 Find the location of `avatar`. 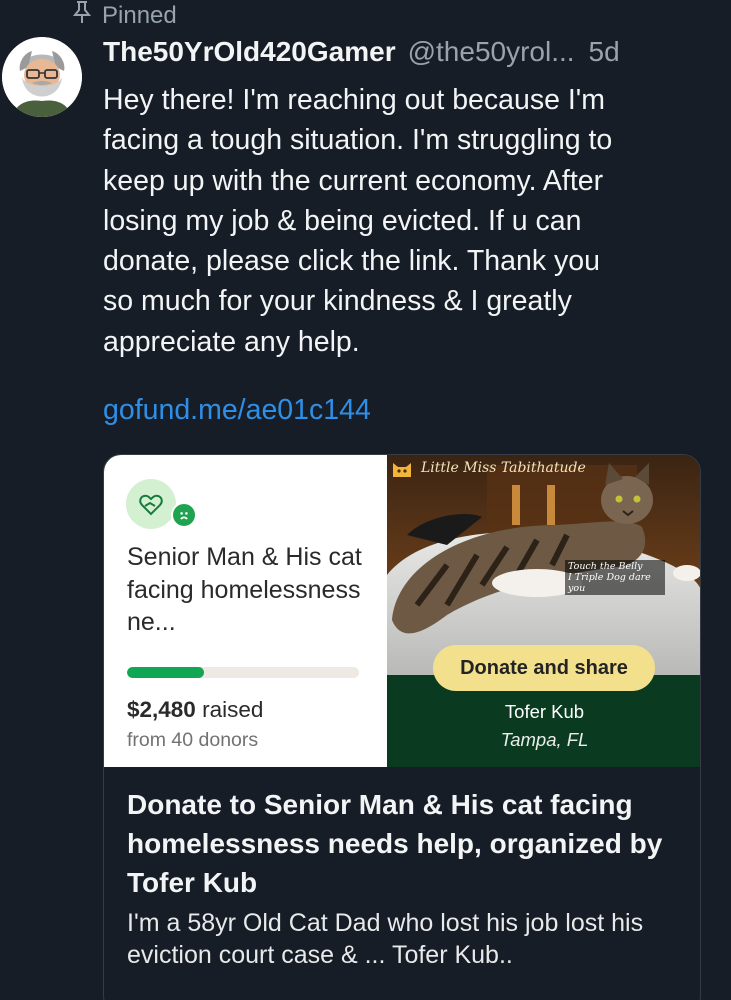

avatar is located at coordinates (42, 77).